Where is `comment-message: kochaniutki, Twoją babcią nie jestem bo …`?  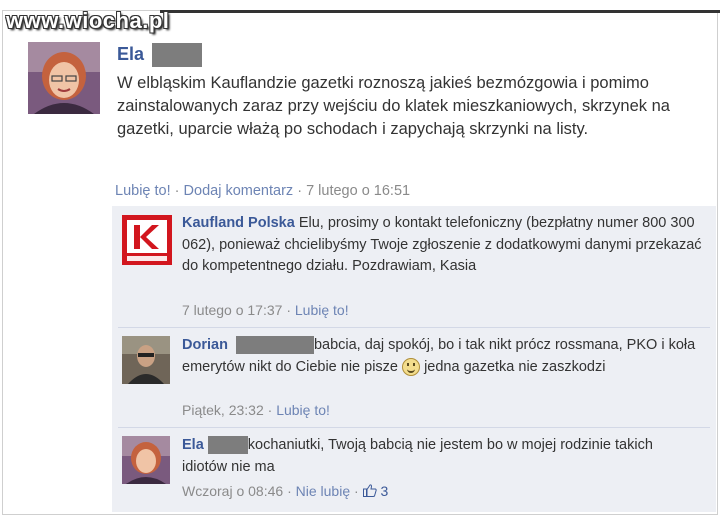 comment-message: kochaniutki, Twoją babcią nie jestem bo … is located at coordinates (417, 456).